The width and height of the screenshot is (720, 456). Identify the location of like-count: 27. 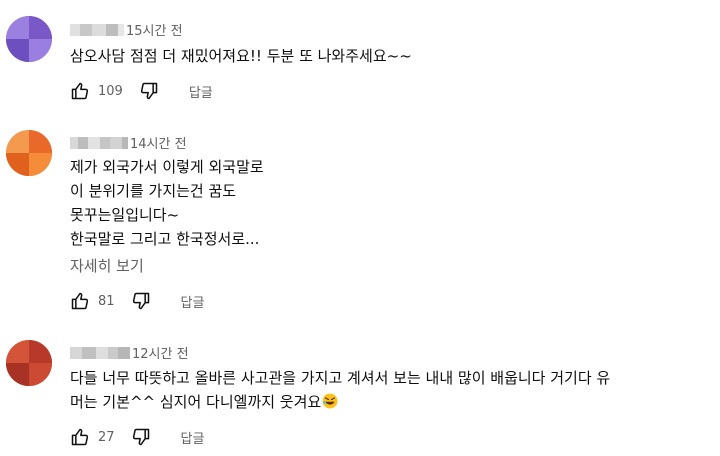
(106, 437).